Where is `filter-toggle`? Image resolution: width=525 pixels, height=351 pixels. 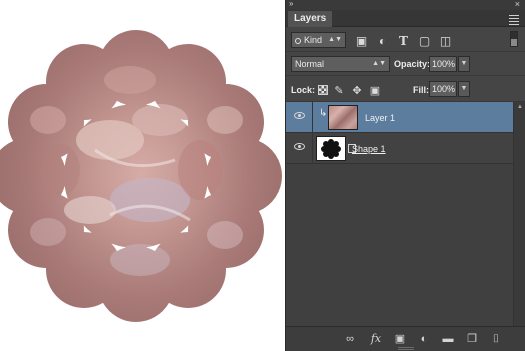
filter-toggle is located at coordinates (514, 39).